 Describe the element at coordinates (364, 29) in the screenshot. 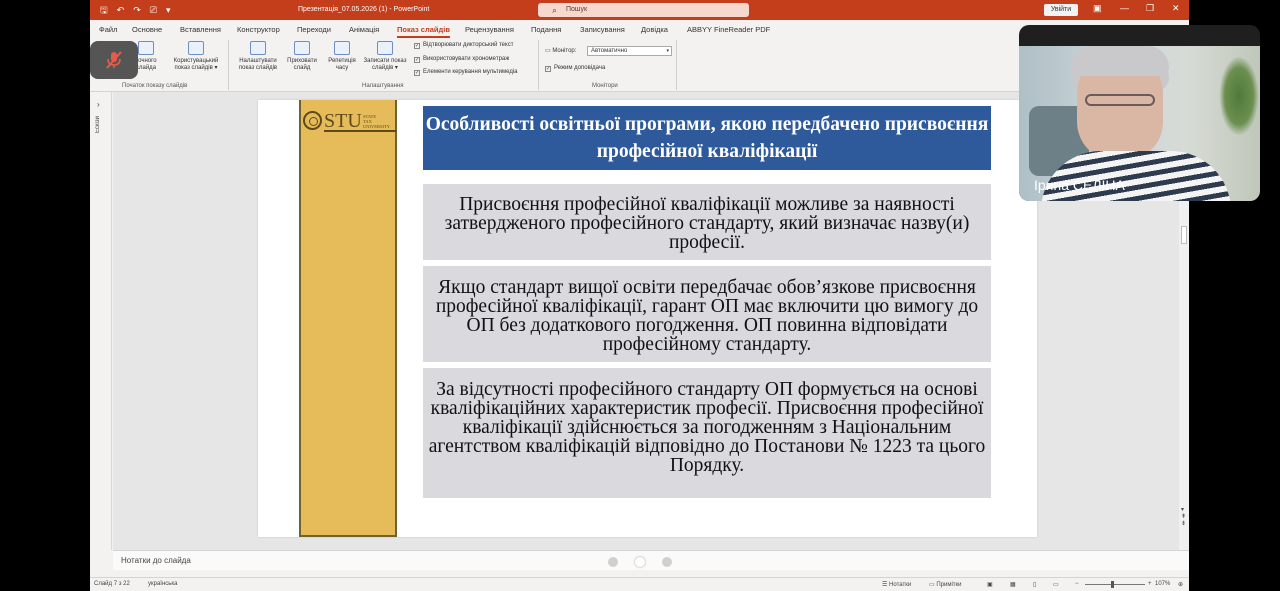

I see `tab-6: Анімація` at that location.